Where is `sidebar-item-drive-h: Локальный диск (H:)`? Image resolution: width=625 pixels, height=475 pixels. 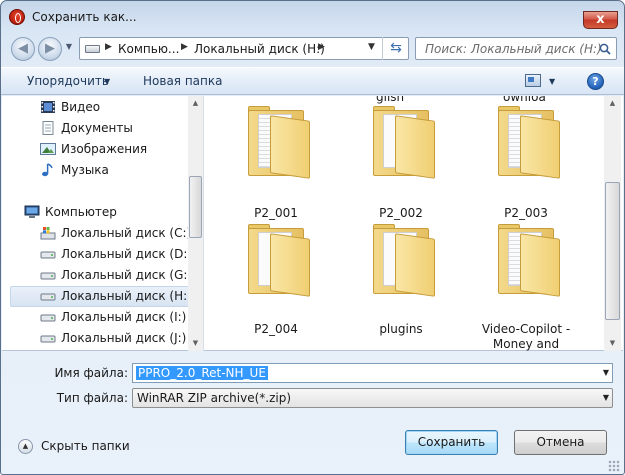 sidebar-item-drive-h: Локальный диск (H:) is located at coordinates (101, 296).